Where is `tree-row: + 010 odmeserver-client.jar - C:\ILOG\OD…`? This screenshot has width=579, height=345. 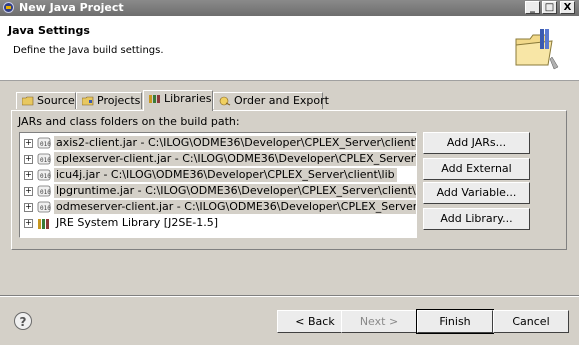
tree-row: + 010 odmeserver-client.jar - C:\ILOG\OD… is located at coordinates (218, 207).